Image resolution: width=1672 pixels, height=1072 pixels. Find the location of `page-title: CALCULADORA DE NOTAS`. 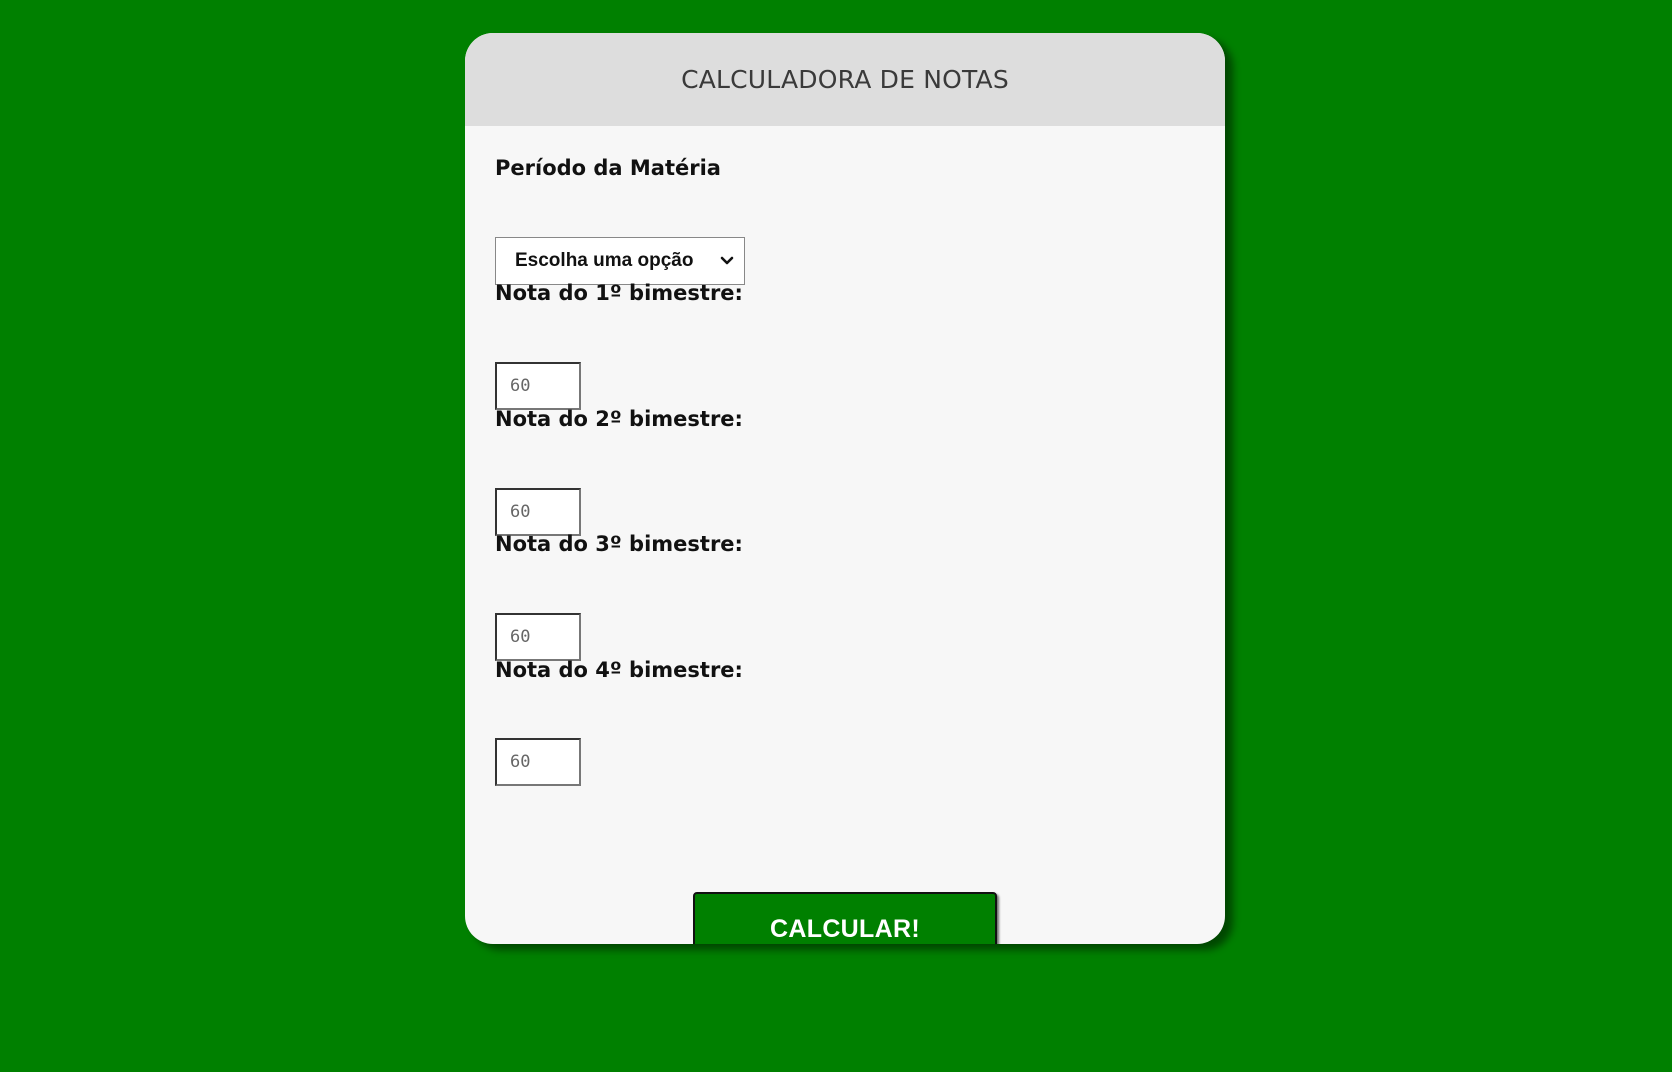

page-title: CALCULADORA DE NOTAS is located at coordinates (845, 79).